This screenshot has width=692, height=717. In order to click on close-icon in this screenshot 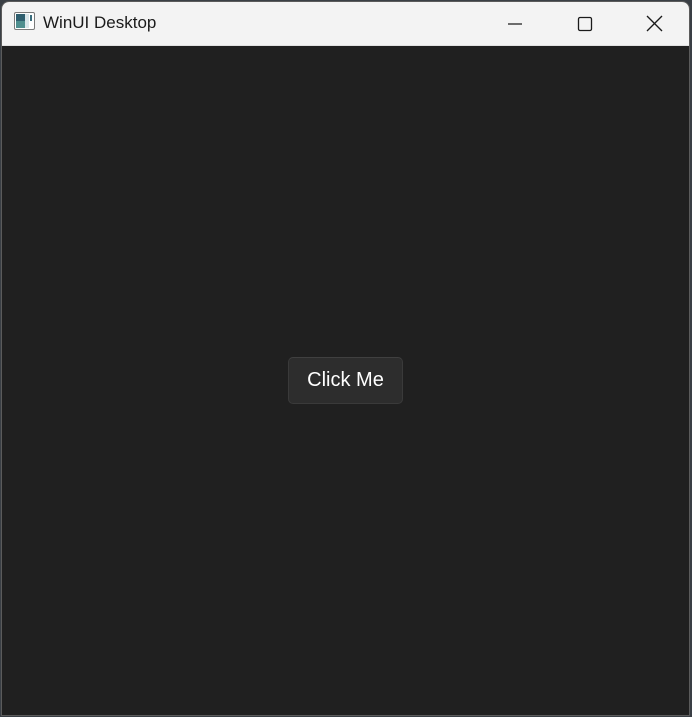, I will do `click(654, 23)`.